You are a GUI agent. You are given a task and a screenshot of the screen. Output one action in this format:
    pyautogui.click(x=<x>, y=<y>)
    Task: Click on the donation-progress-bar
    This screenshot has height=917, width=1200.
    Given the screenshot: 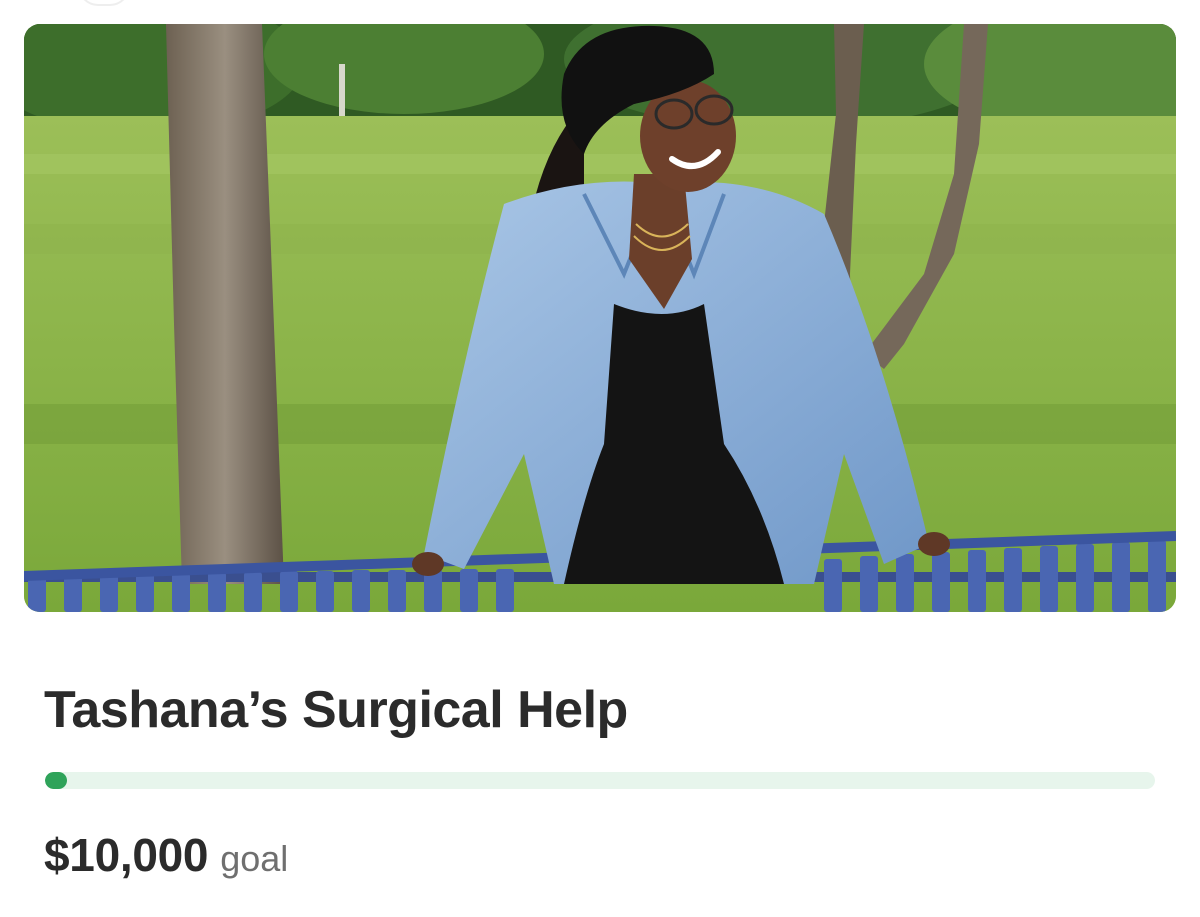 What is the action you would take?
    pyautogui.click(x=600, y=780)
    